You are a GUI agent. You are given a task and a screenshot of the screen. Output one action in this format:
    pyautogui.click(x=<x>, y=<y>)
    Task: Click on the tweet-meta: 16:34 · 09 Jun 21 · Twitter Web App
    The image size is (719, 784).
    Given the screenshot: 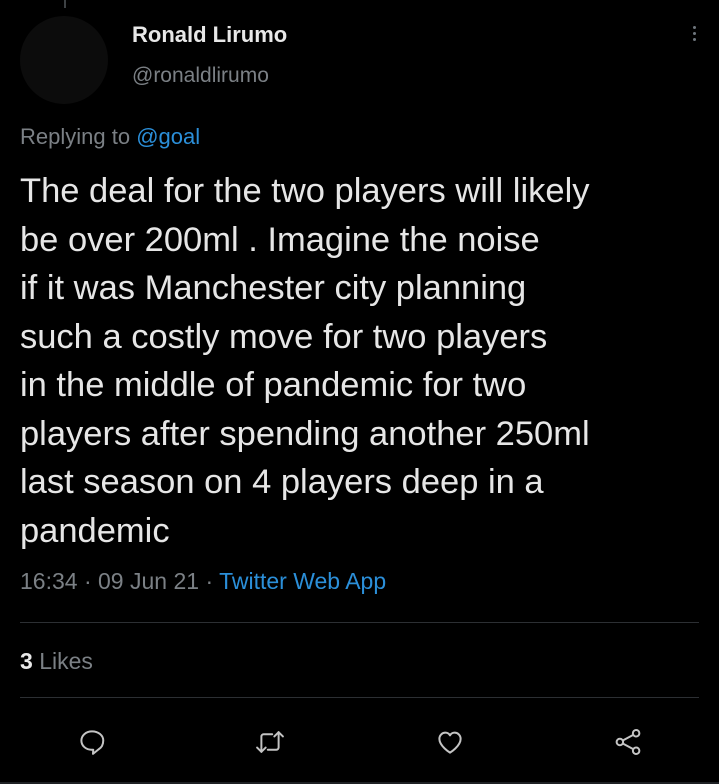 What is the action you would take?
    pyautogui.click(x=203, y=581)
    